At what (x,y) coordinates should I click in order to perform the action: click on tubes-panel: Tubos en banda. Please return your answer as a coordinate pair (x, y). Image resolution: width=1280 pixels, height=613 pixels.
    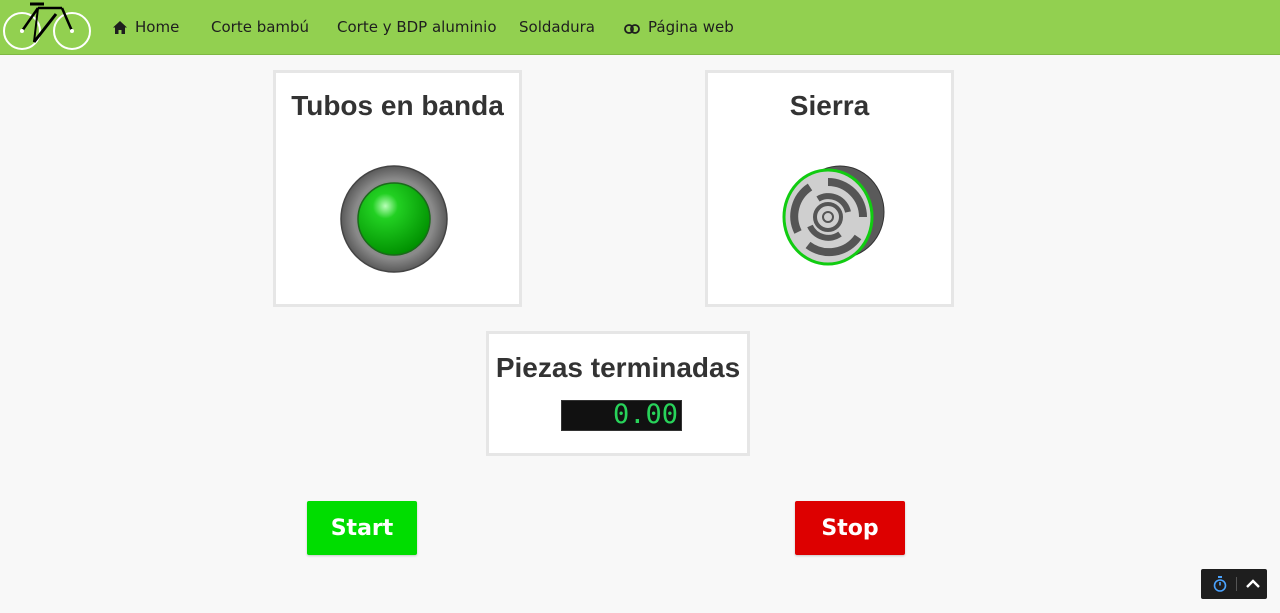
    Looking at the image, I should click on (397, 188).